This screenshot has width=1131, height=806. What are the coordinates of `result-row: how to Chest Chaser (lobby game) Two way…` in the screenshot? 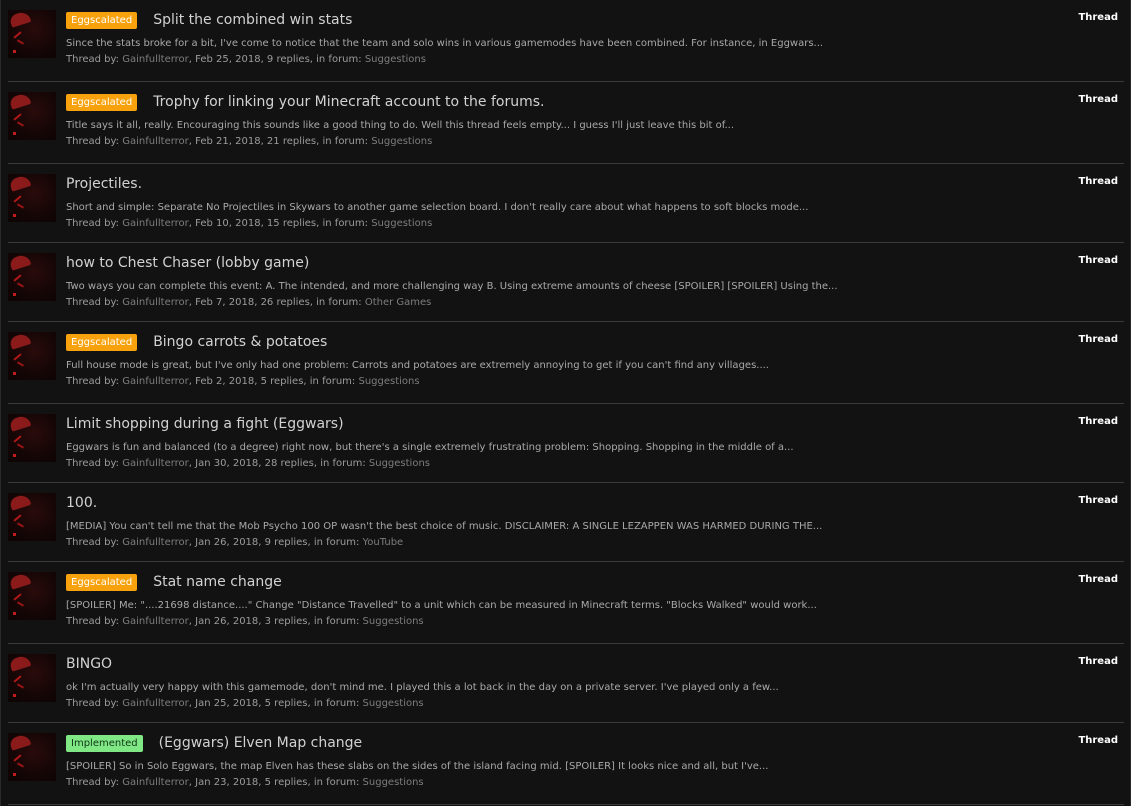 It's located at (566, 282).